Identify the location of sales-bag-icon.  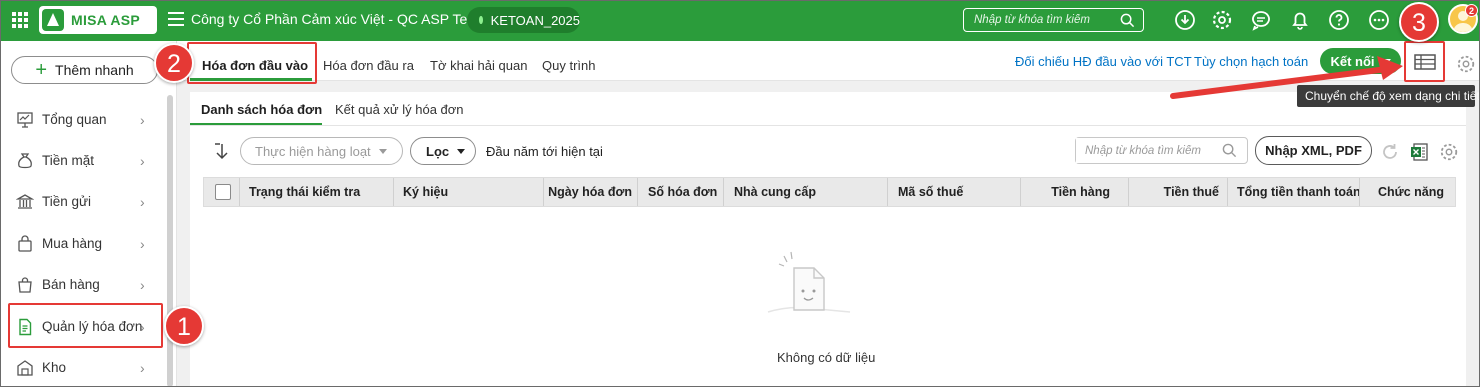
(25, 285).